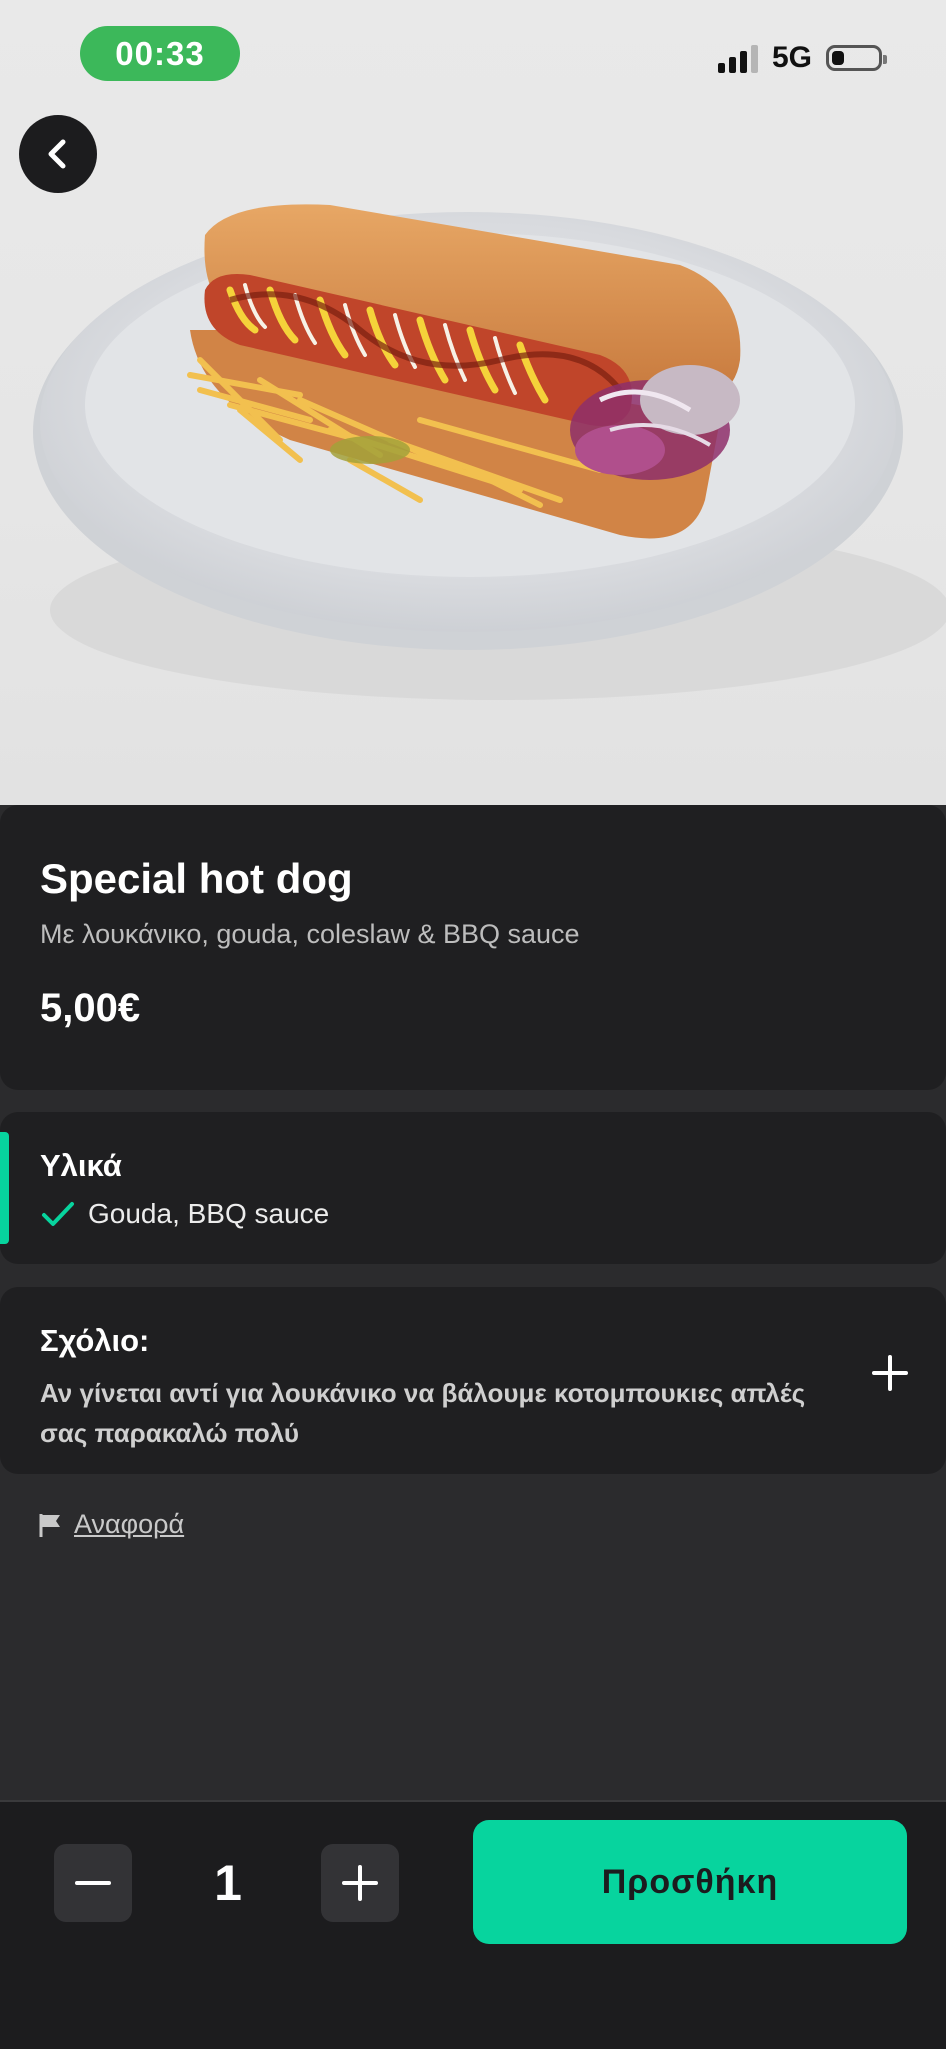 The width and height of the screenshot is (946, 2049). Describe the element at coordinates (737, 58) in the screenshot. I see `signal-icon` at that location.